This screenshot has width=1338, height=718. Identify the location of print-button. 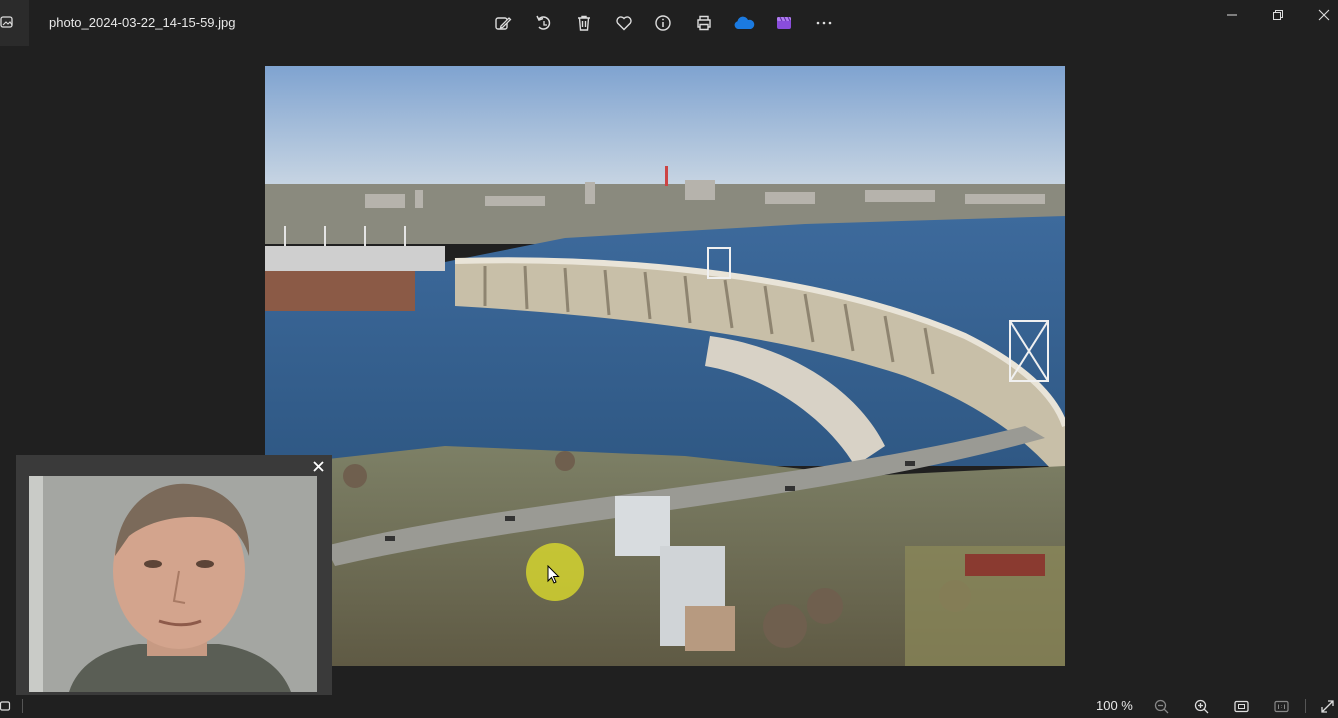
(704, 23).